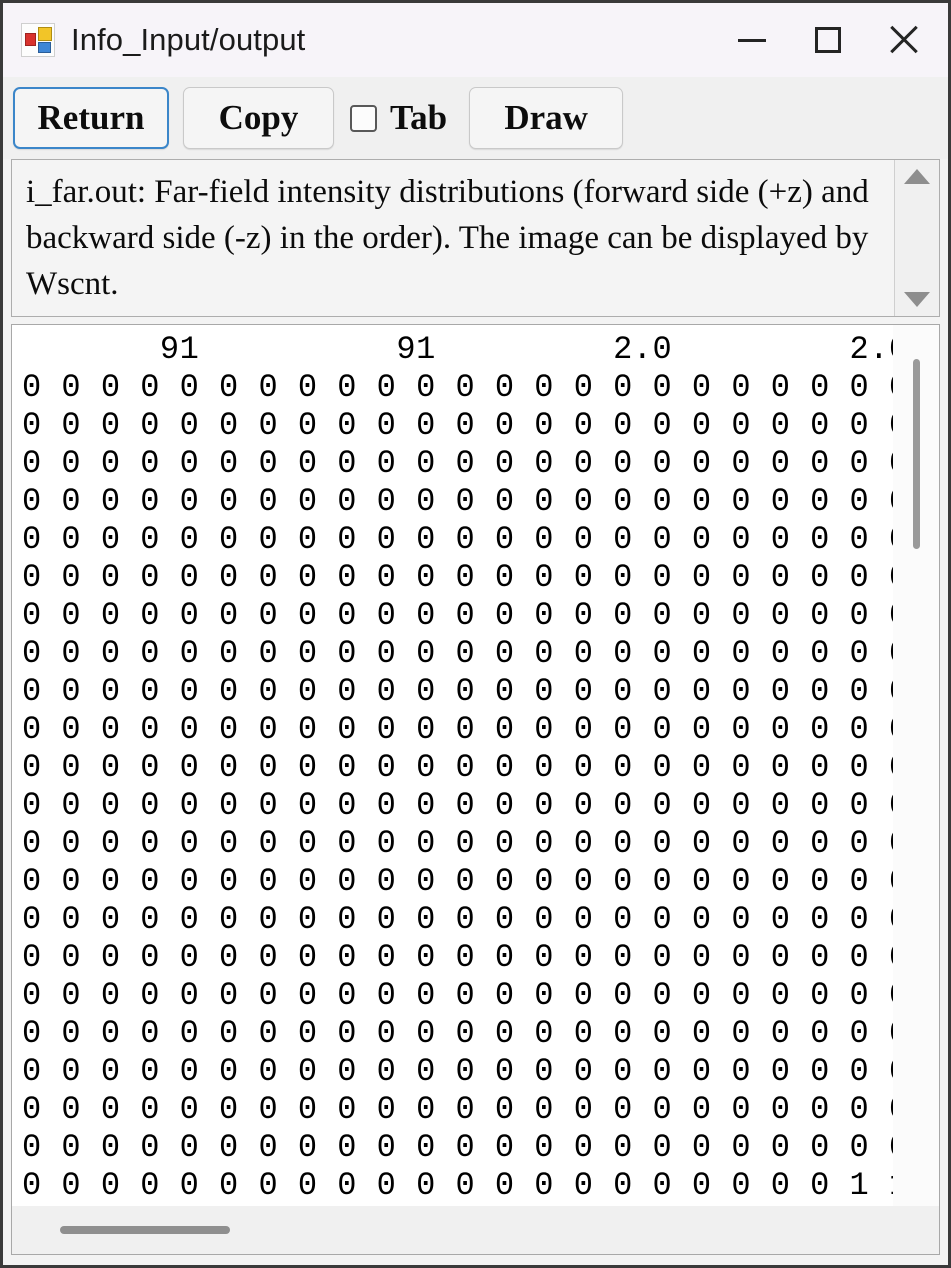 The image size is (951, 1268). I want to click on app-icon-yellow-square, so click(45, 34).